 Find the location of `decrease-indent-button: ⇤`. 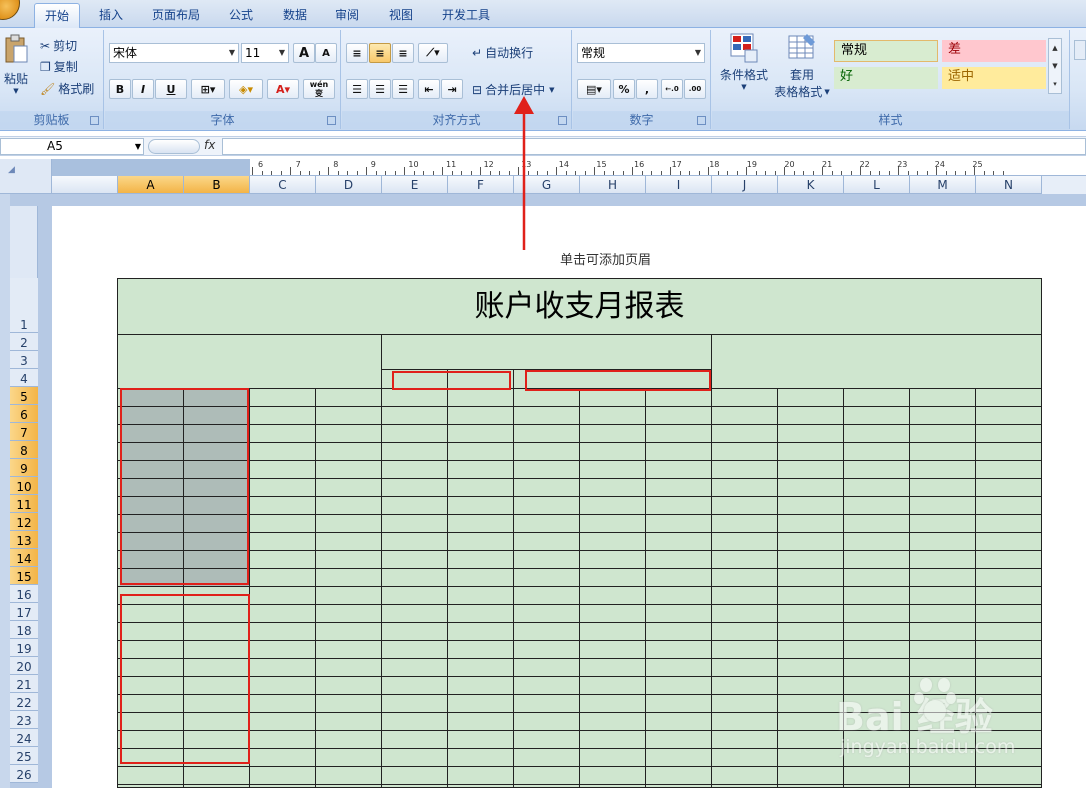

decrease-indent-button: ⇤ is located at coordinates (429, 89).